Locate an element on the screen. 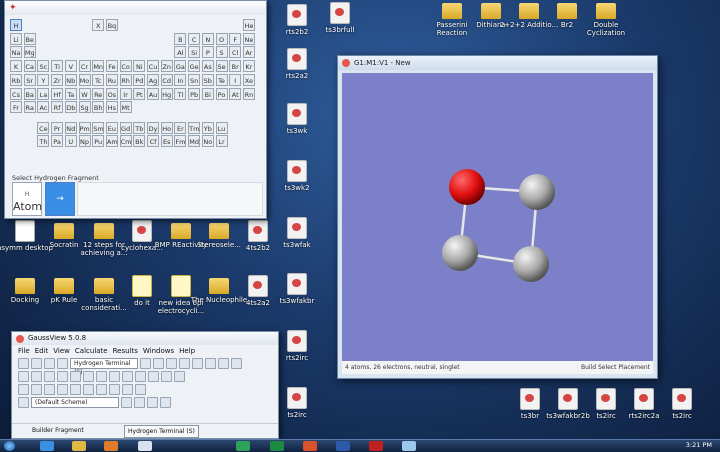  element-w: W is located at coordinates (84, 93).